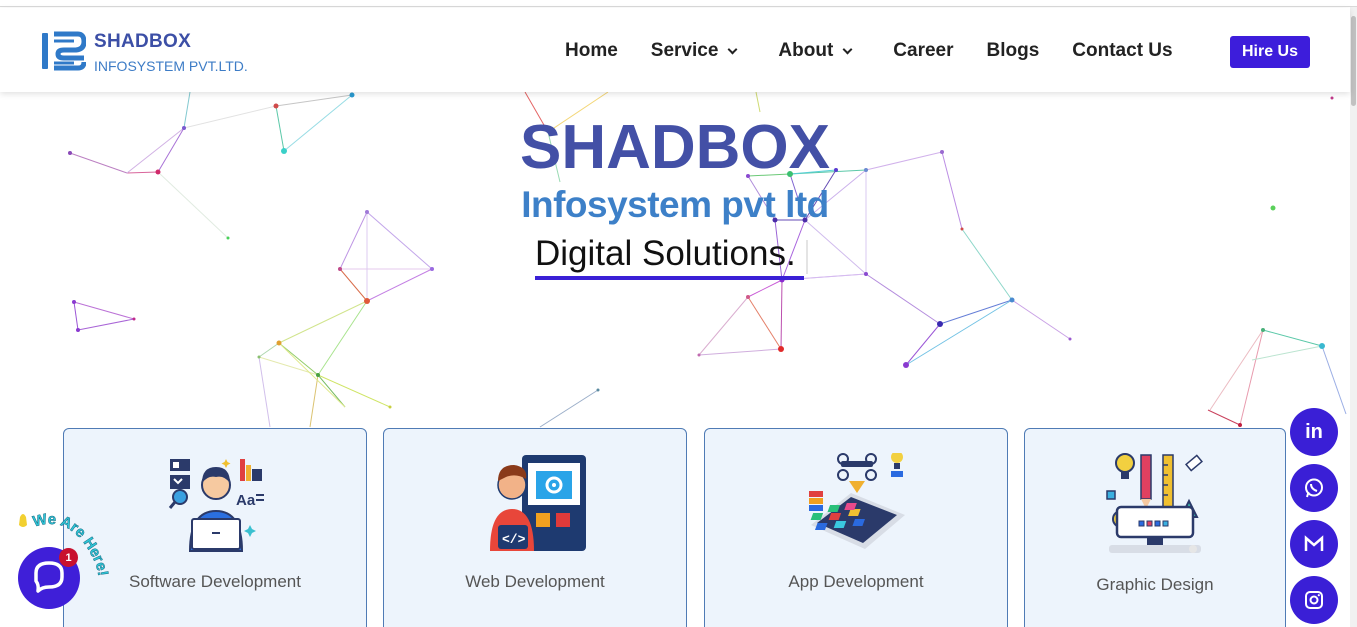 The width and height of the screenshot is (1357, 627). What do you see at coordinates (675, 204) in the screenshot?
I see `hero-subtitle: Infosystem pvt ltd` at bounding box center [675, 204].